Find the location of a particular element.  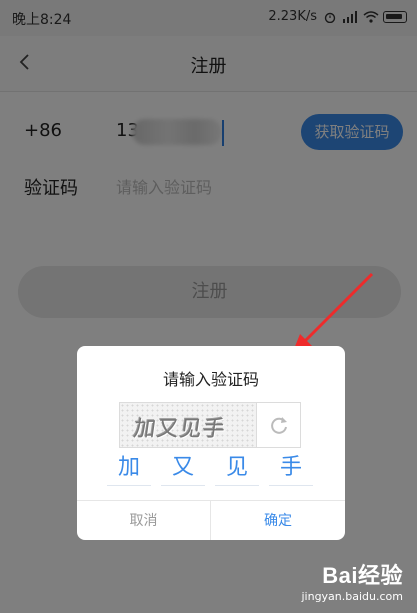

captcha-box: 加又见手 is located at coordinates (210, 425).